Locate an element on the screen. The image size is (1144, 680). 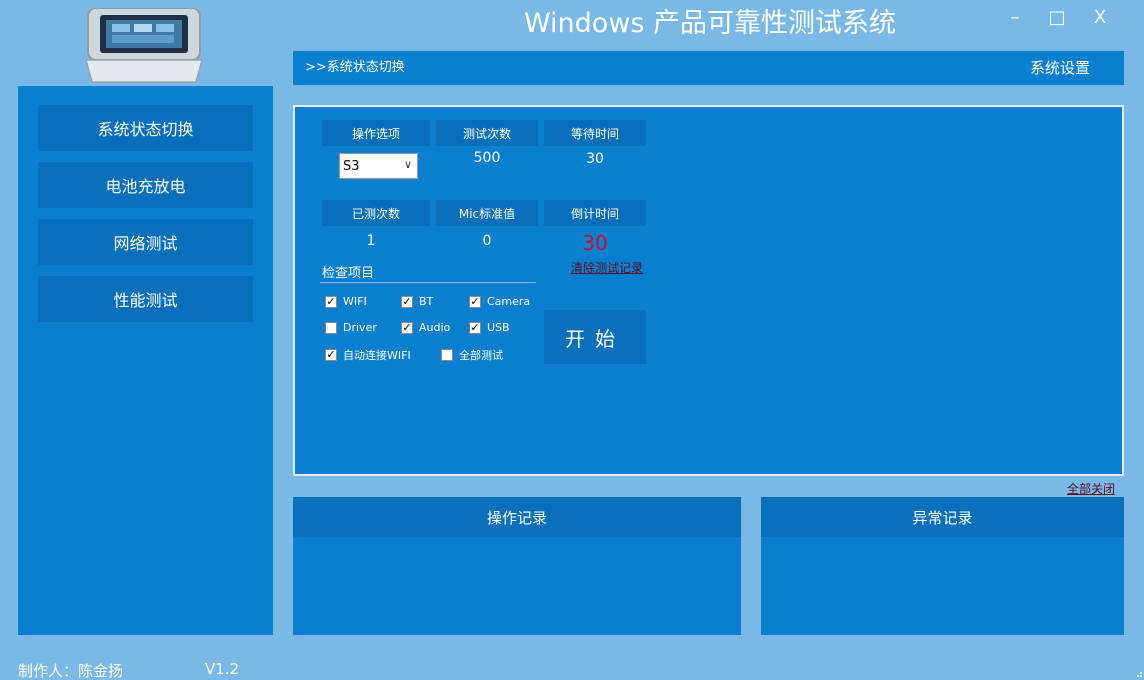
countdown-value: 30 is located at coordinates (595, 243).